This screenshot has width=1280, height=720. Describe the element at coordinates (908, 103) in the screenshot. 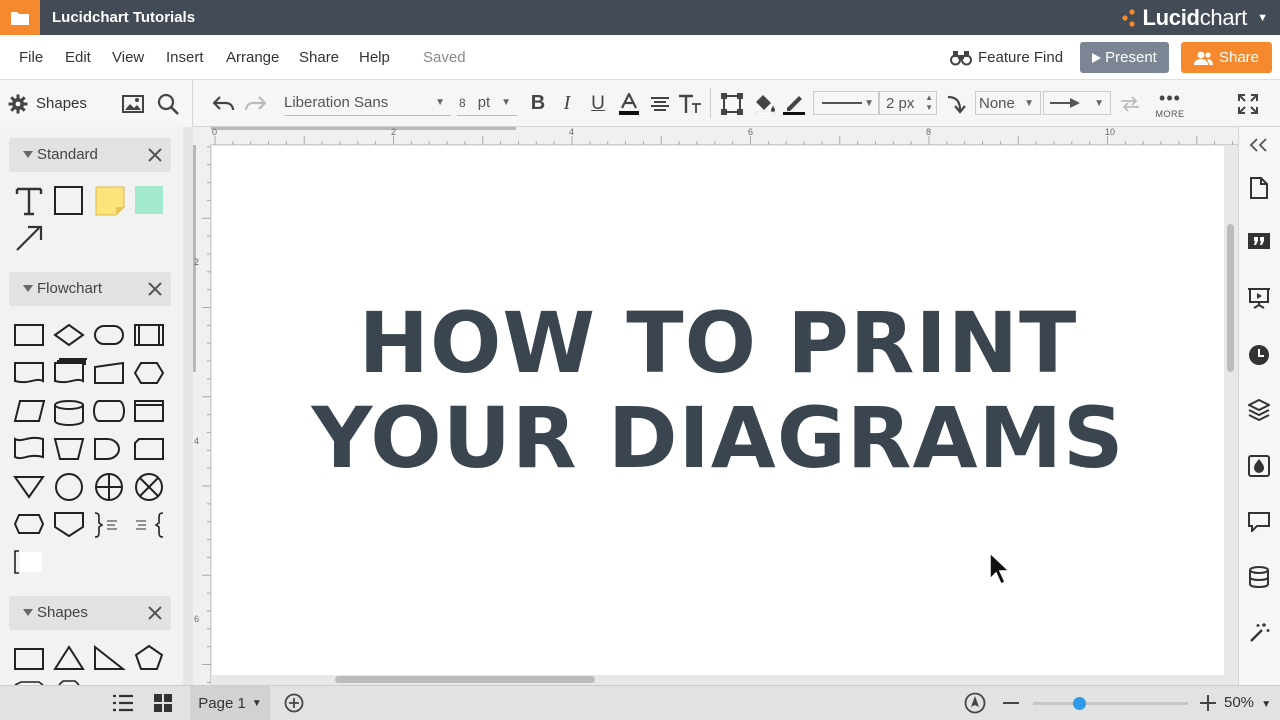

I see `line-width-stepper: 2 px ▲ ▼` at that location.